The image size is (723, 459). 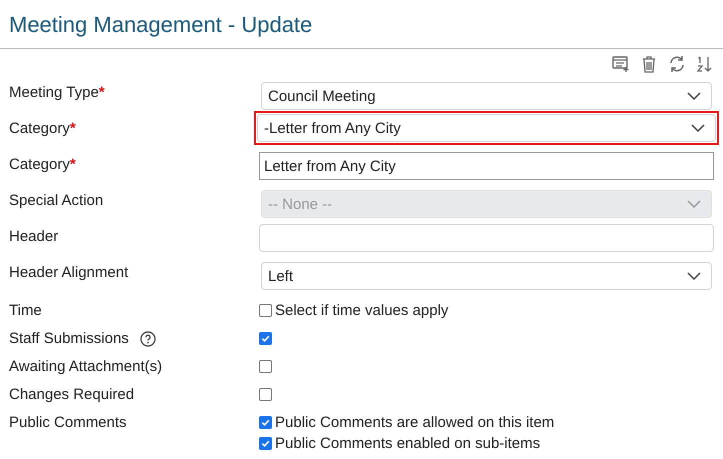 What do you see at coordinates (160, 25) in the screenshot?
I see `page-title: Meeting Management - Update` at bounding box center [160, 25].